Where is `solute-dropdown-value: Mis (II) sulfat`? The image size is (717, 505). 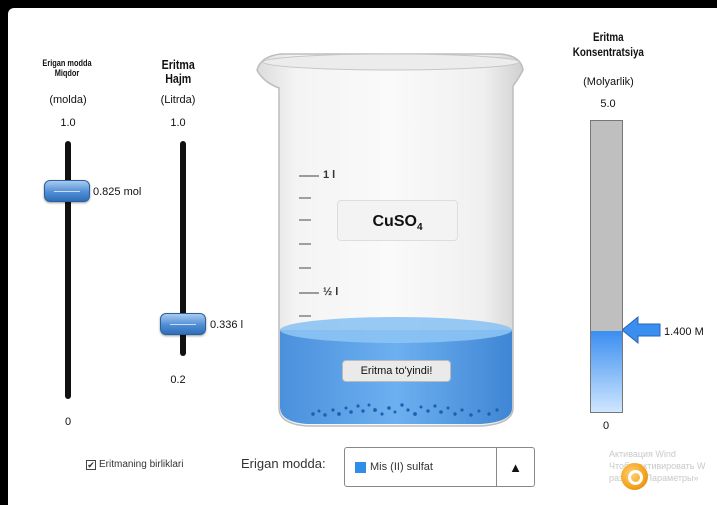
solute-dropdown-value: Mis (II) sulfat is located at coordinates (401, 467).